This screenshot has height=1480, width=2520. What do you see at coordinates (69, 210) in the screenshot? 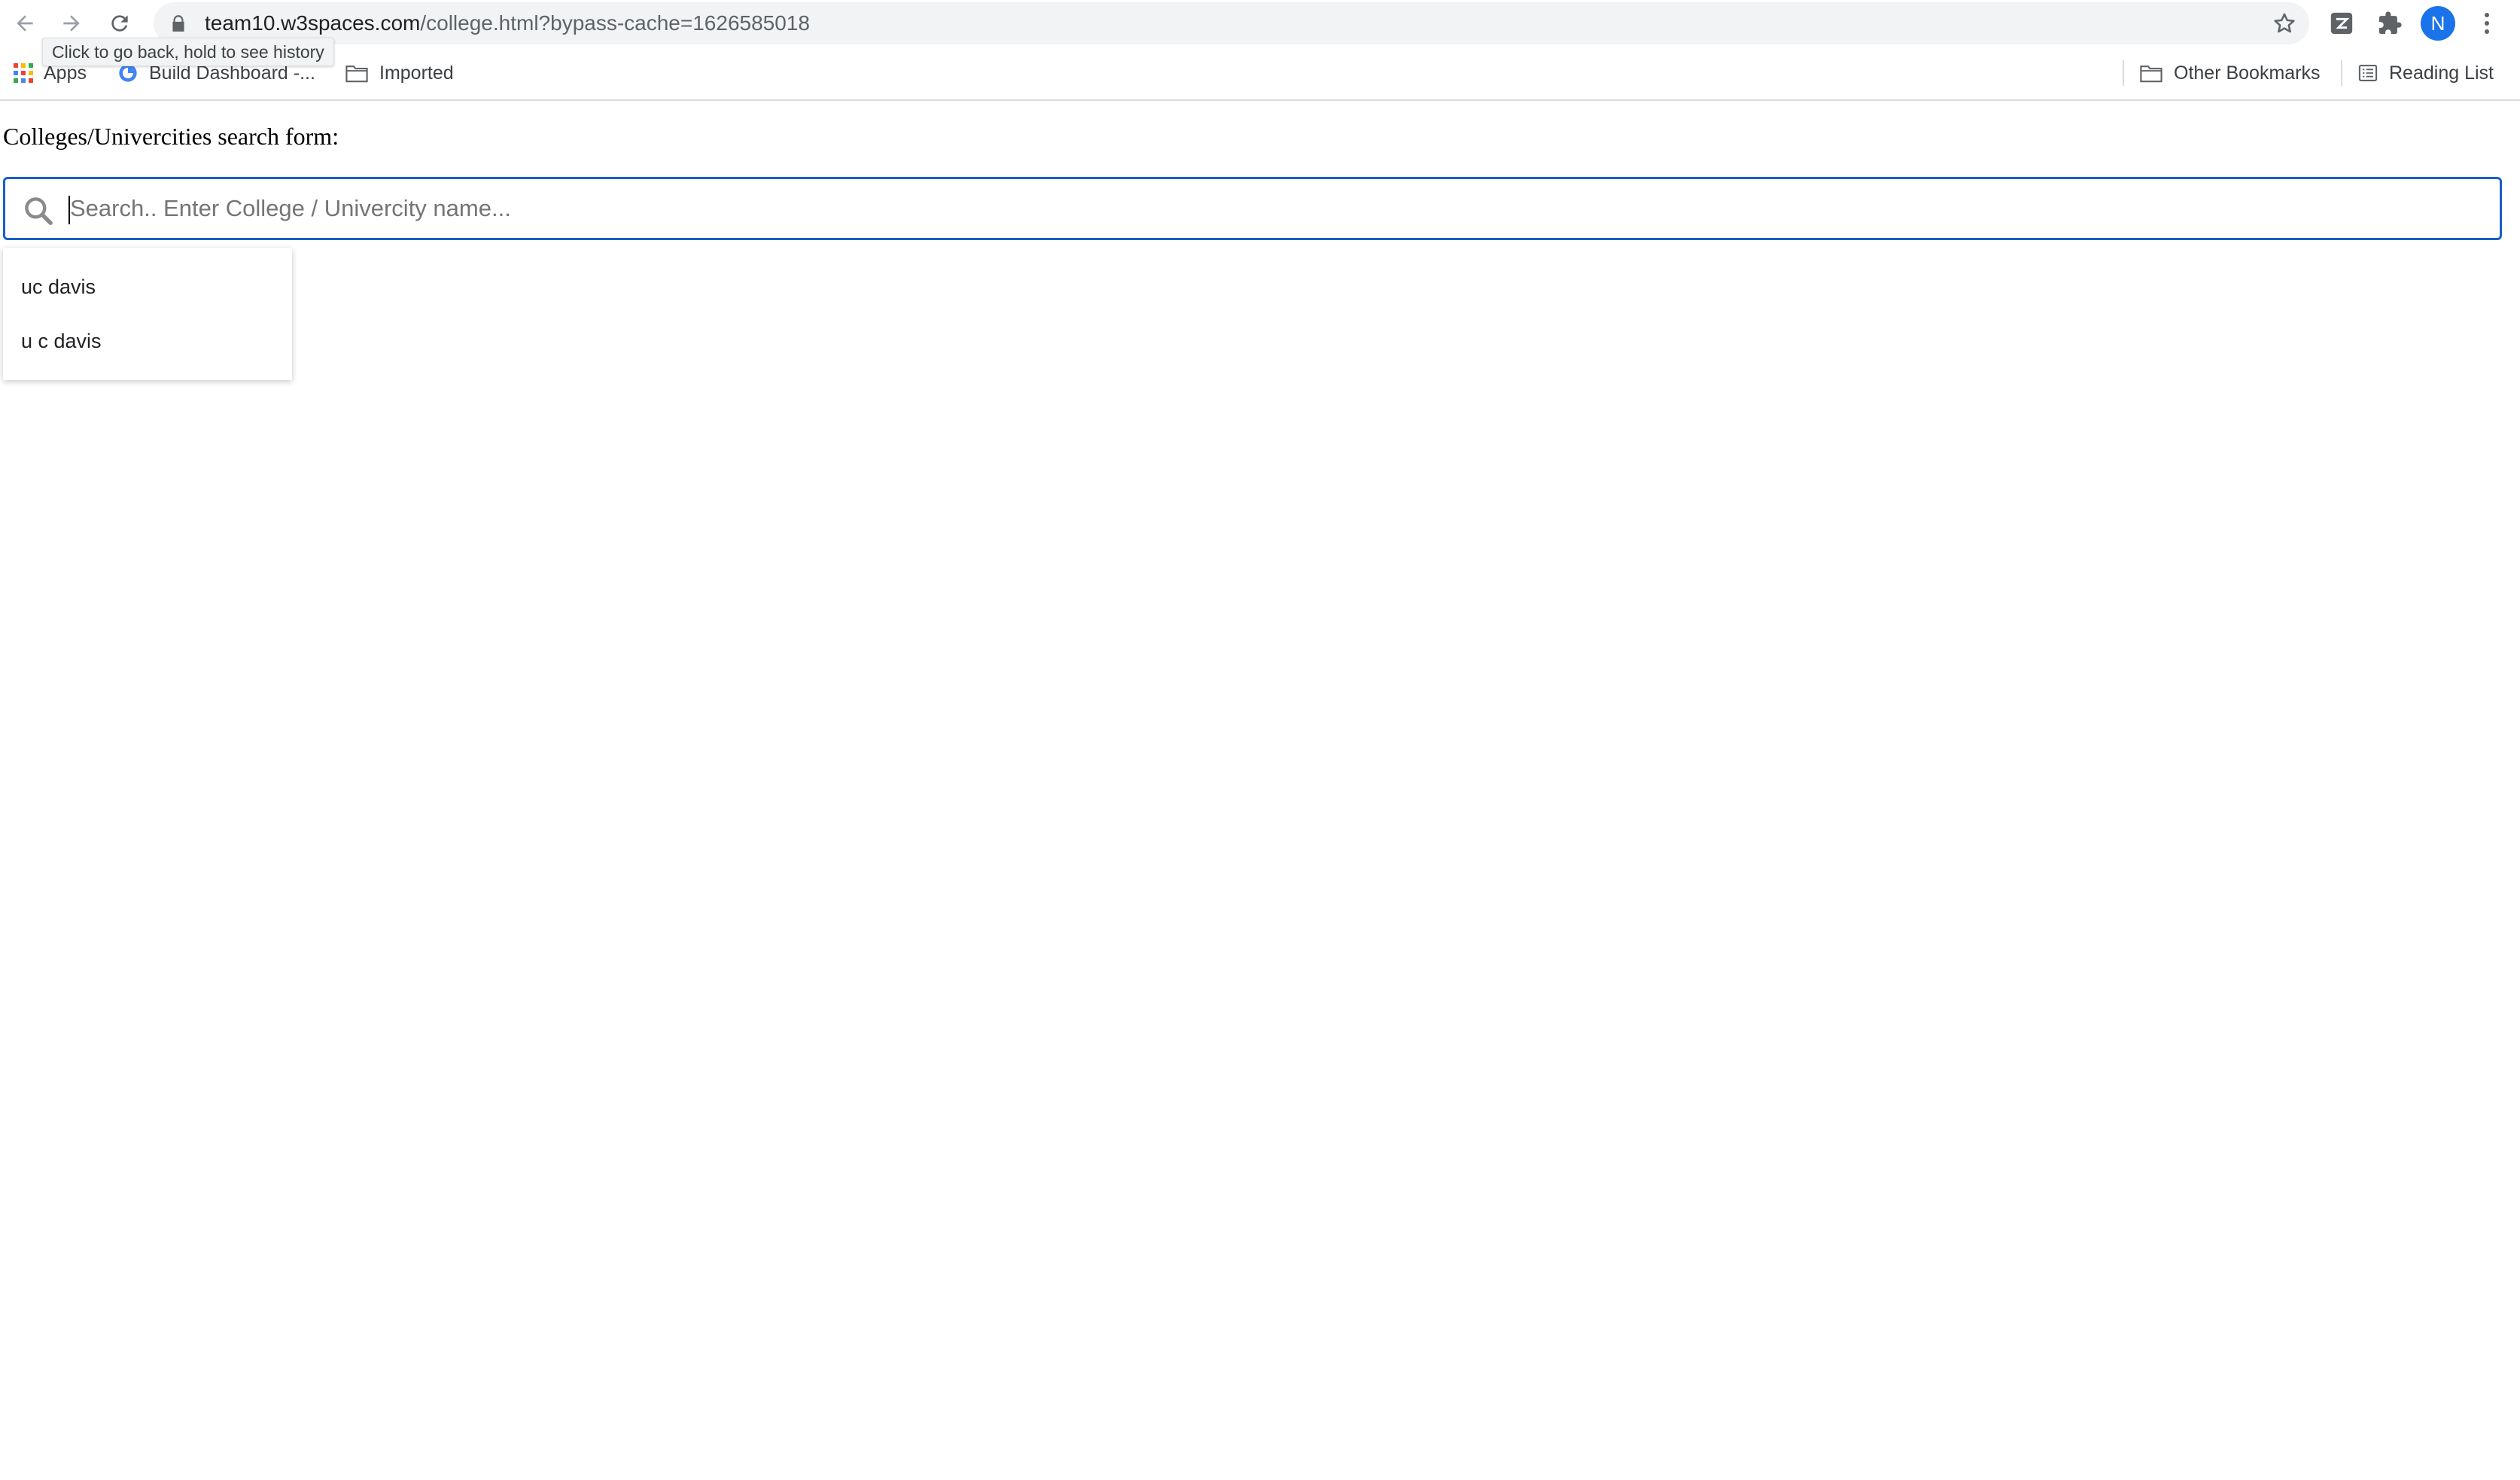
I see `text-cursor` at bounding box center [69, 210].